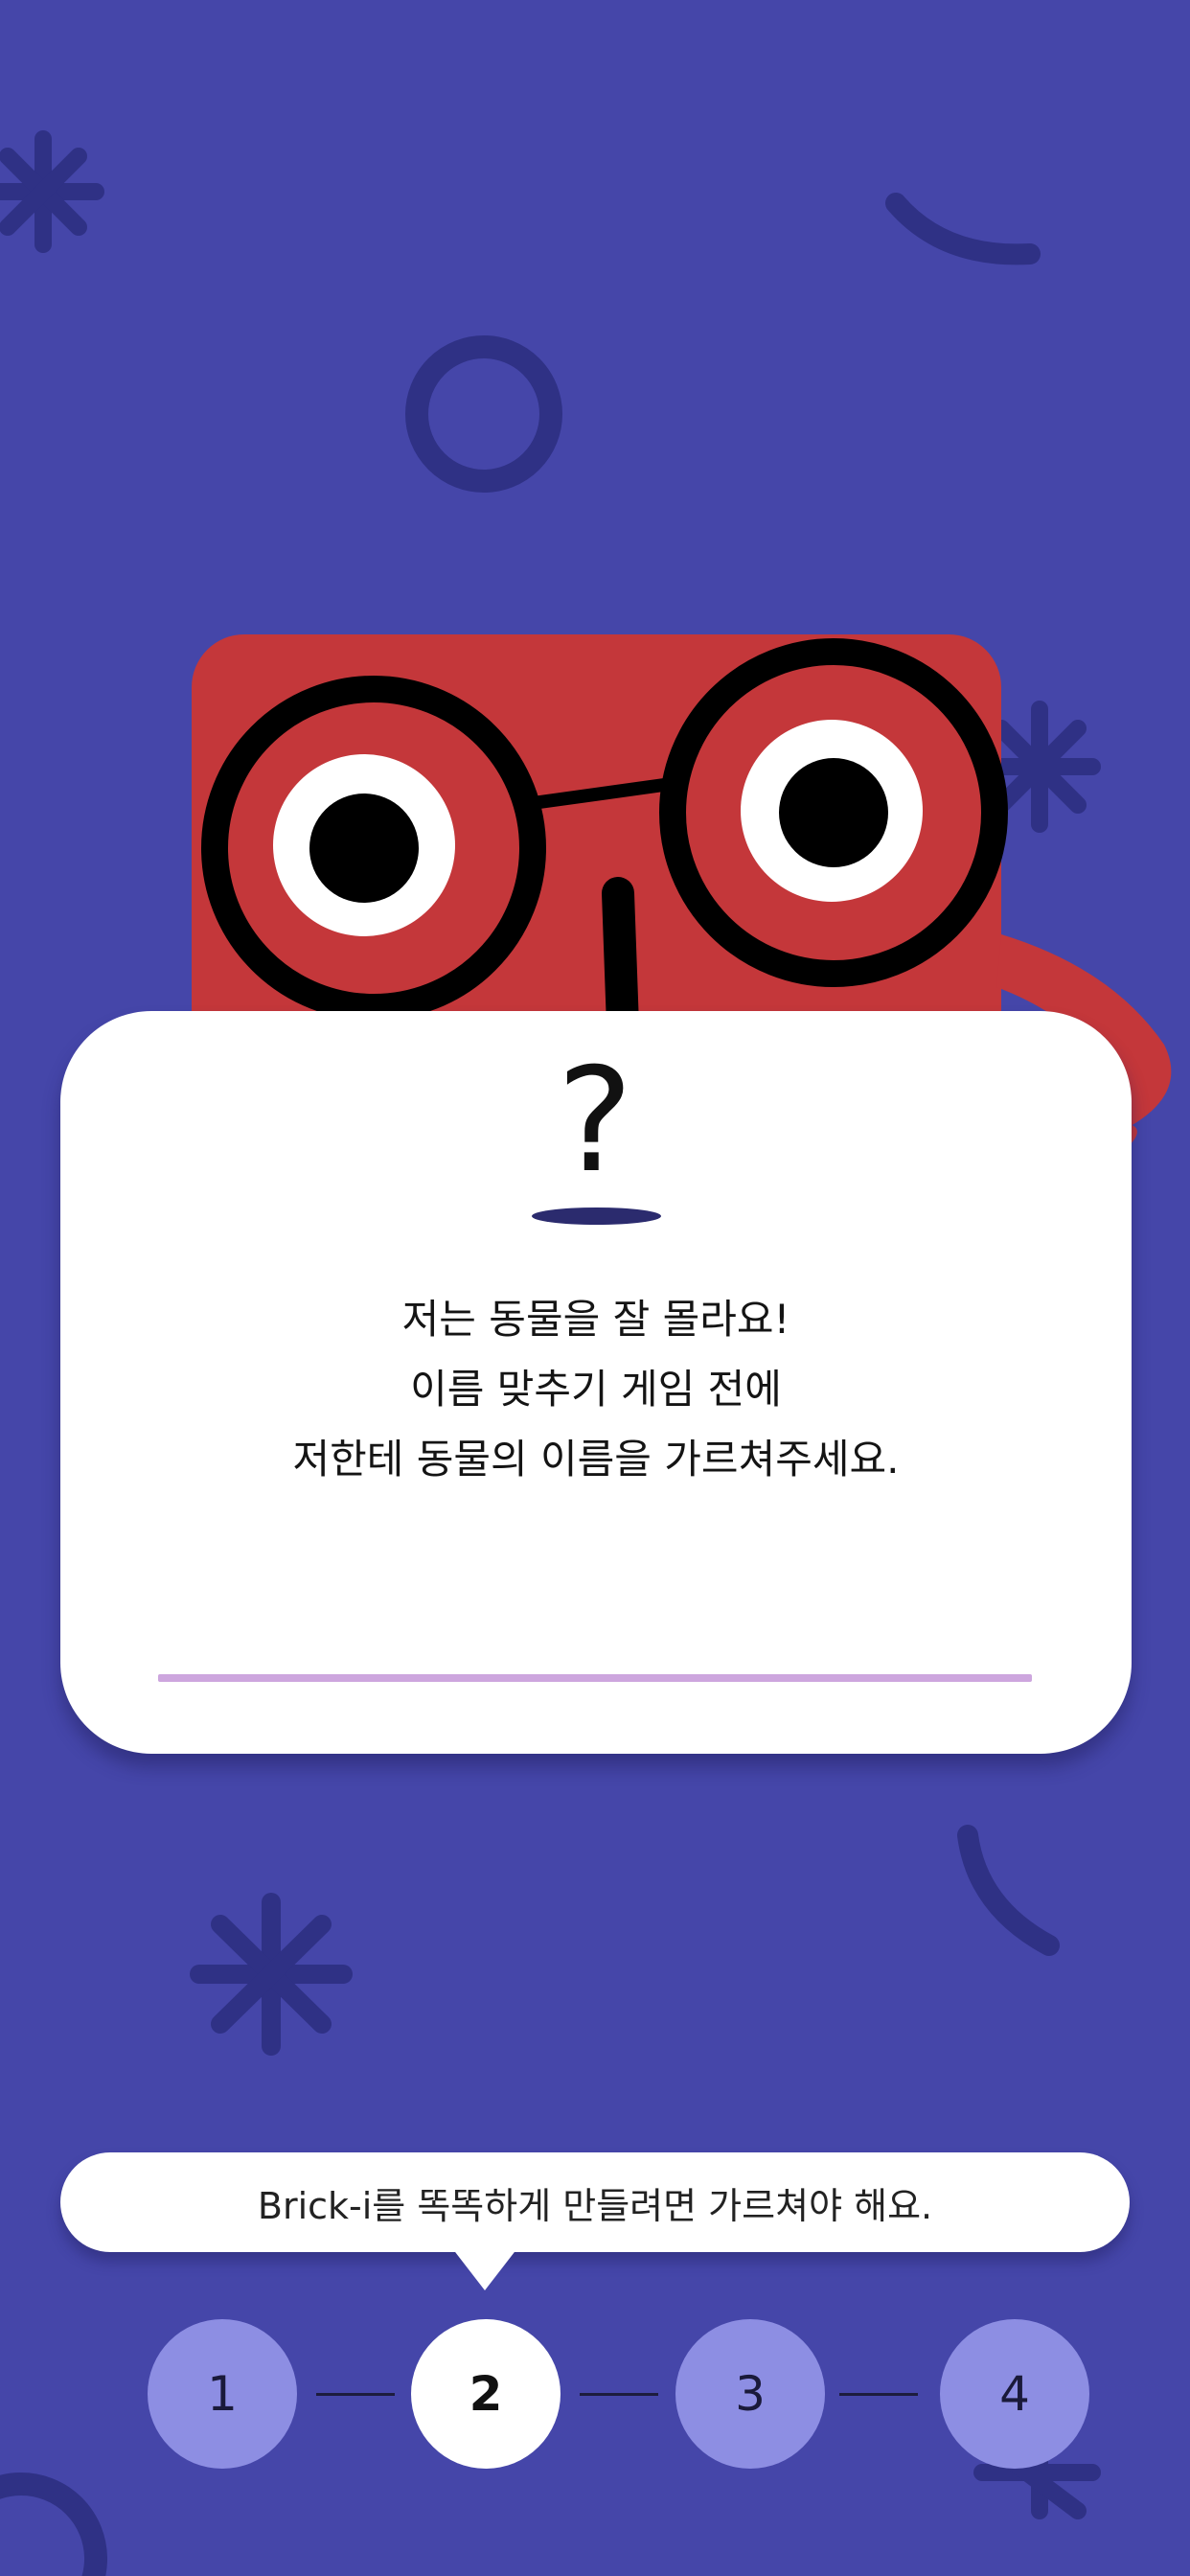  Describe the element at coordinates (1009, 1890) in the screenshot. I see `arc-icon` at that location.